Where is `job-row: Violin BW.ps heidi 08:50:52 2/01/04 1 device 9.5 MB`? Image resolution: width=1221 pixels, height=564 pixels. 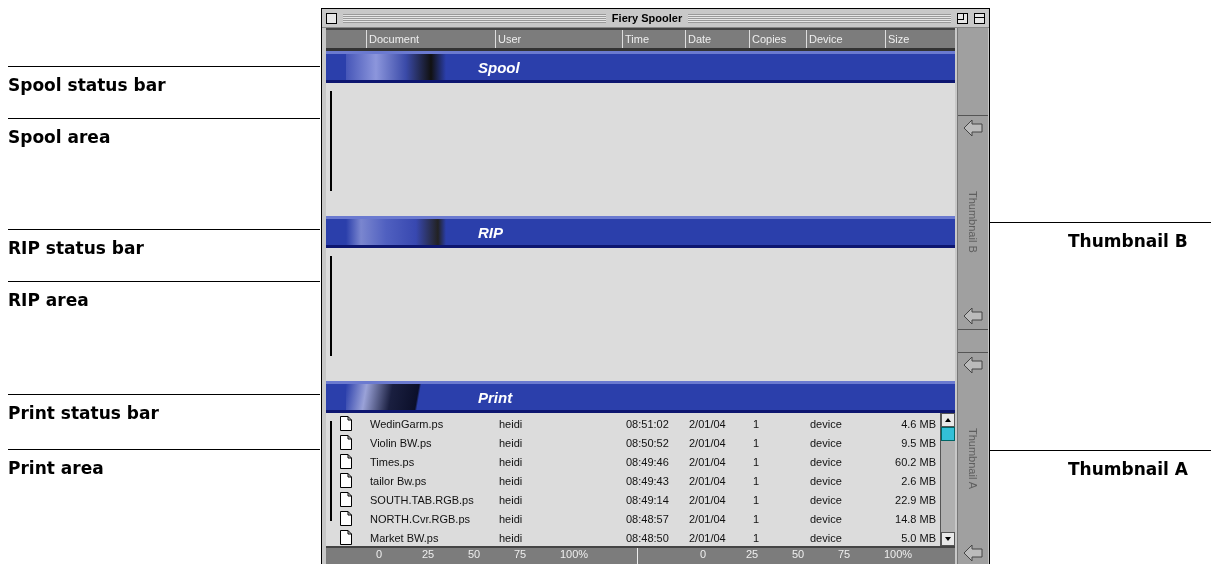
job-row: Violin BW.ps heidi 08:50:52 2/01/04 1 device 9.5 MB is located at coordinates (633, 442).